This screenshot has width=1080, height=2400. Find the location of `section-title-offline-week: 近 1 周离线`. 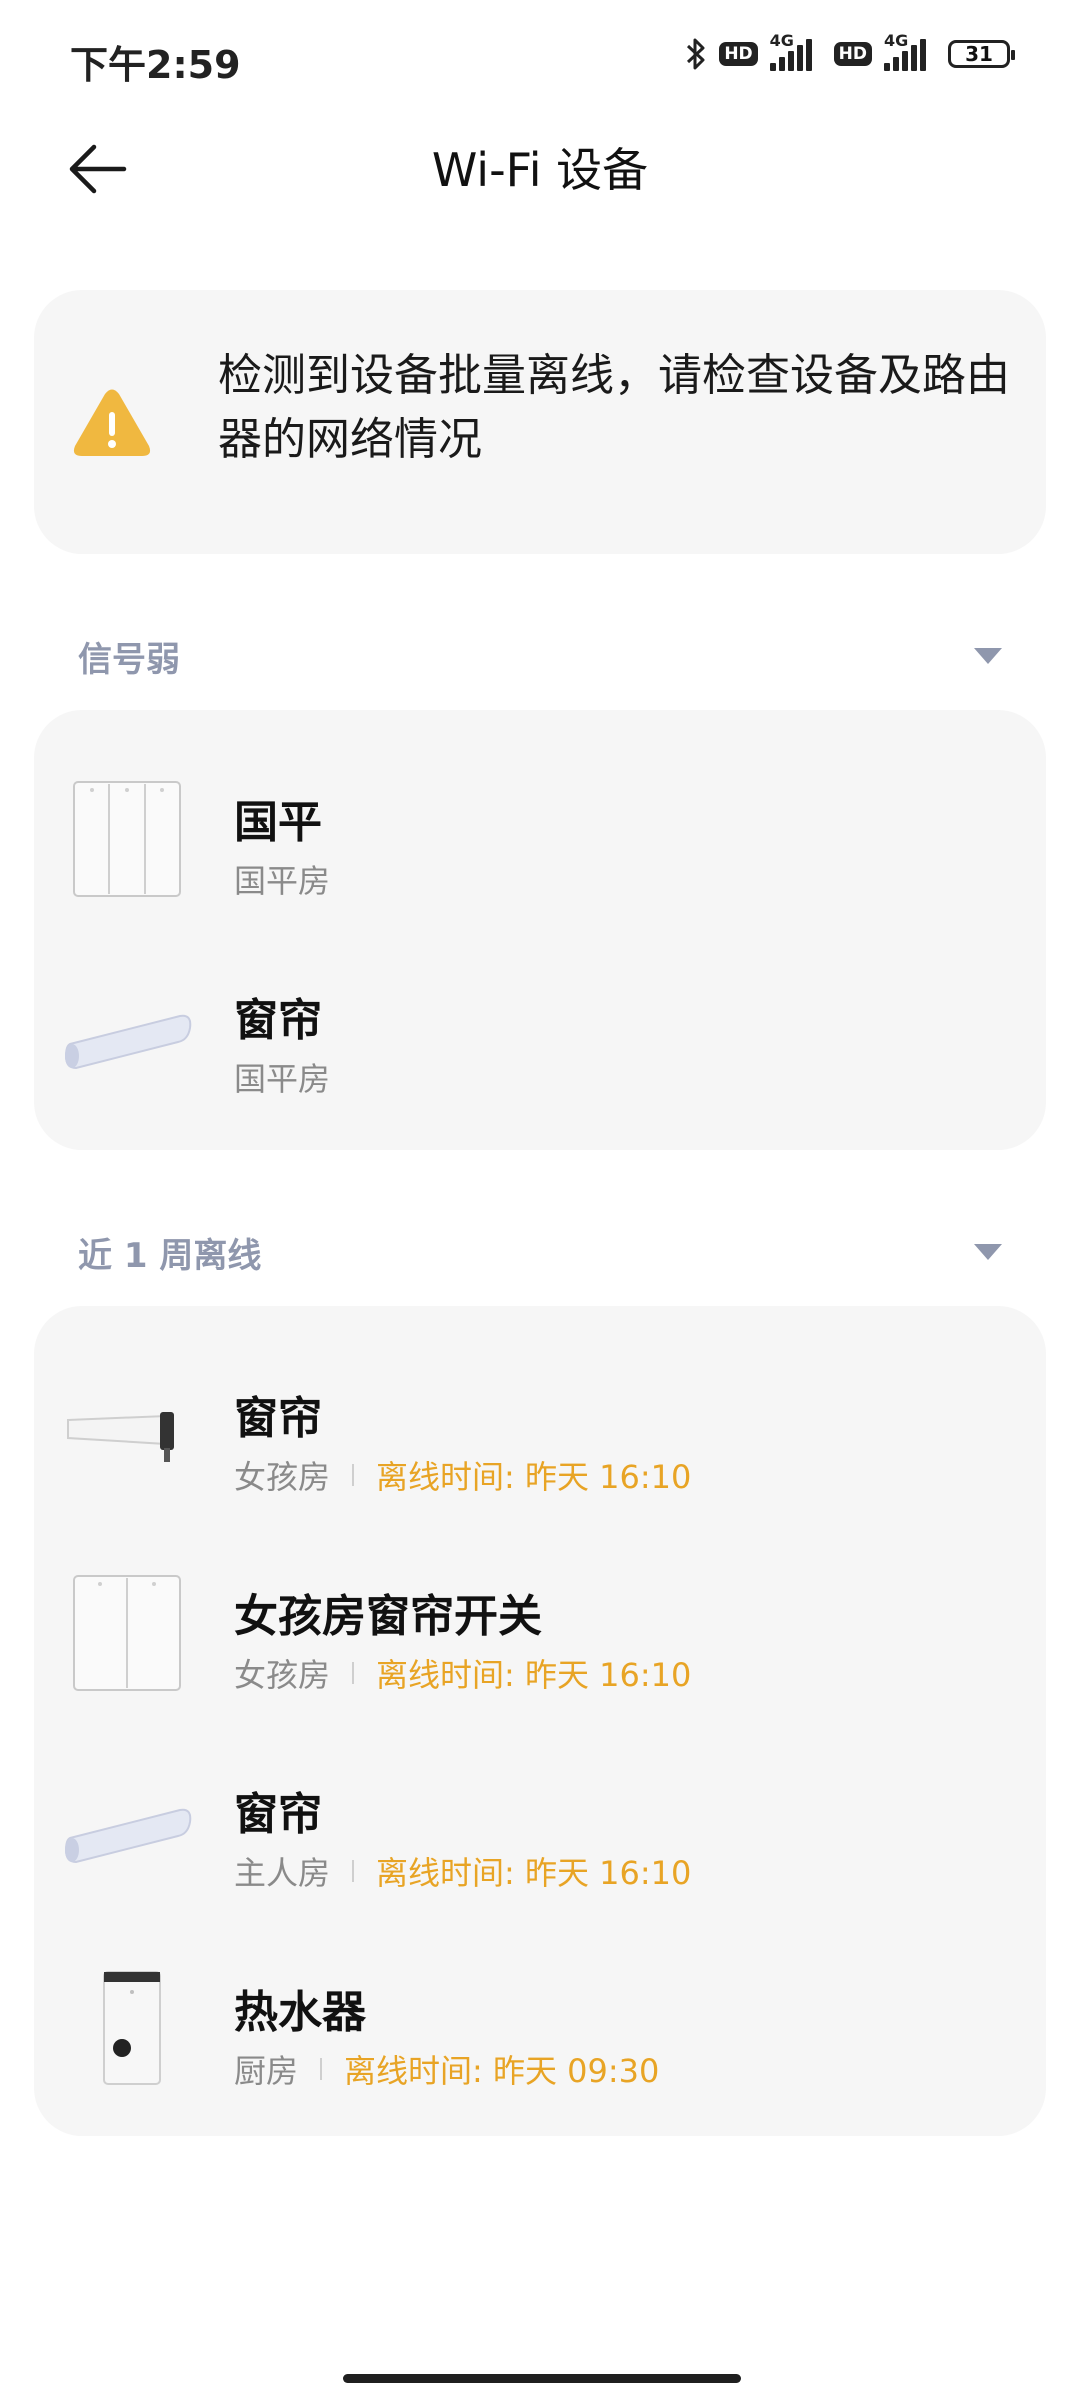

section-title-offline-week: 近 1 周离线 is located at coordinates (170, 1256).